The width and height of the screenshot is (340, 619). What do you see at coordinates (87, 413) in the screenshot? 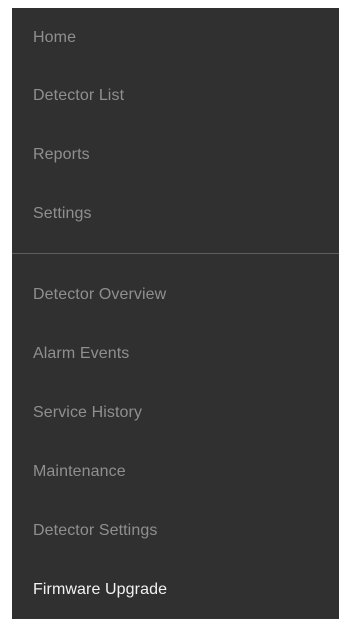
I see `menu-item-service-history: Service History` at bounding box center [87, 413].